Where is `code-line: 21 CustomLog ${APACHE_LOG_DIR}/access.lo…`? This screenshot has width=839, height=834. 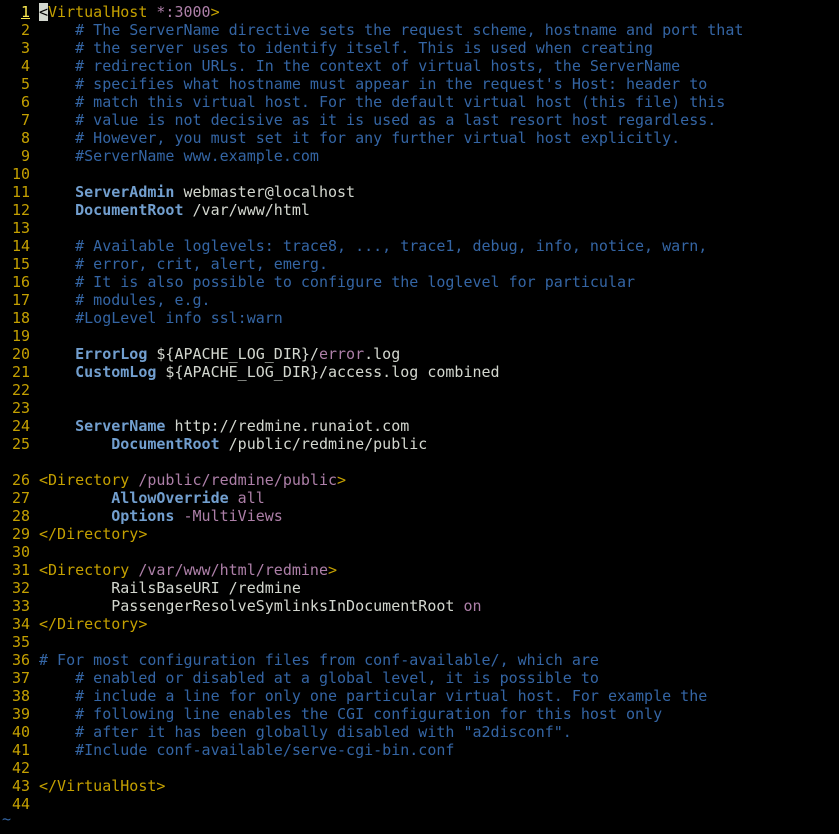
code-line: 21 CustomLog ${APACHE_LOG_DIR}/access.lo… is located at coordinates (250, 372).